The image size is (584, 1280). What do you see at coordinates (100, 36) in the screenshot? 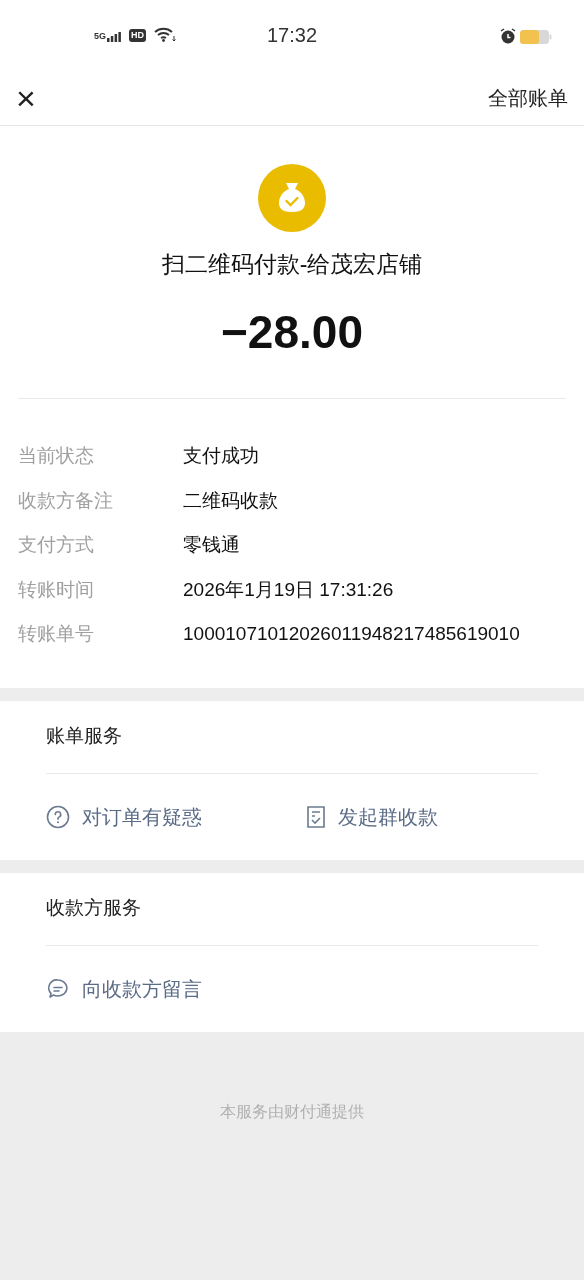
I see `network-label: 5G` at bounding box center [100, 36].